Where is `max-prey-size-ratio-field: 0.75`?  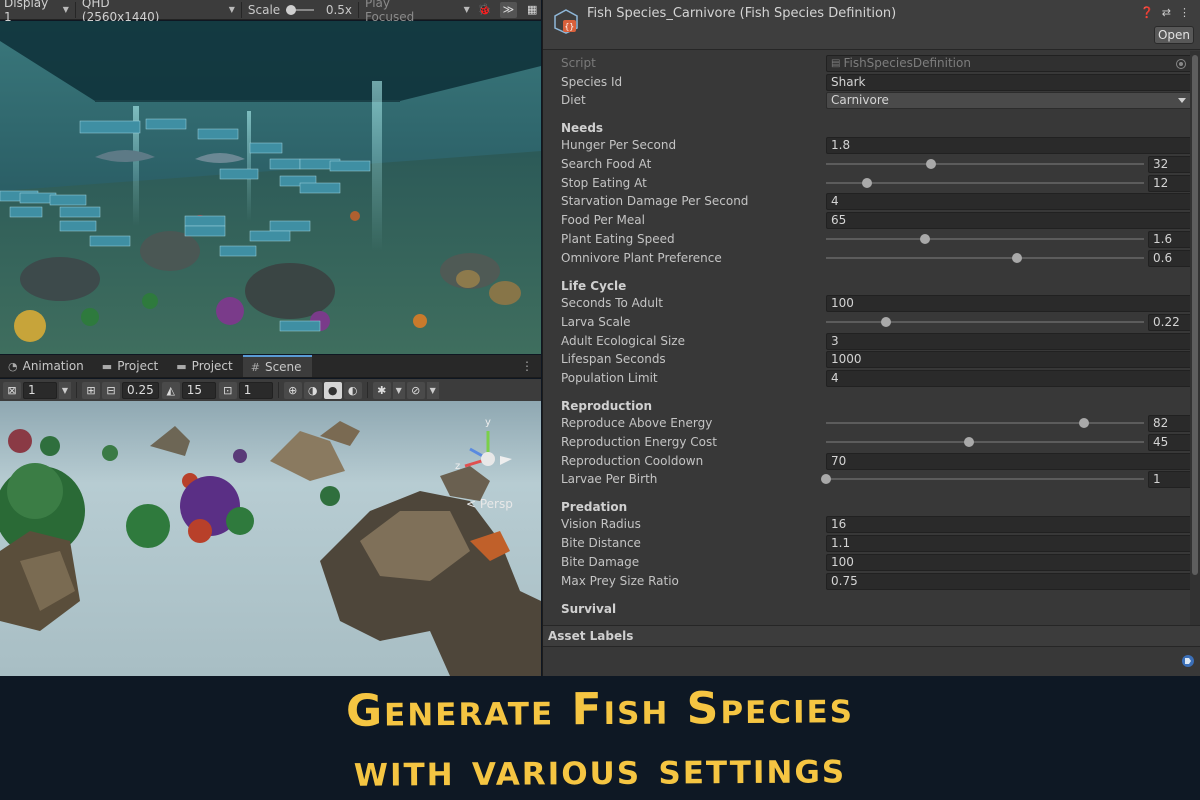 max-prey-size-ratio-field: 0.75 is located at coordinates (1009, 581).